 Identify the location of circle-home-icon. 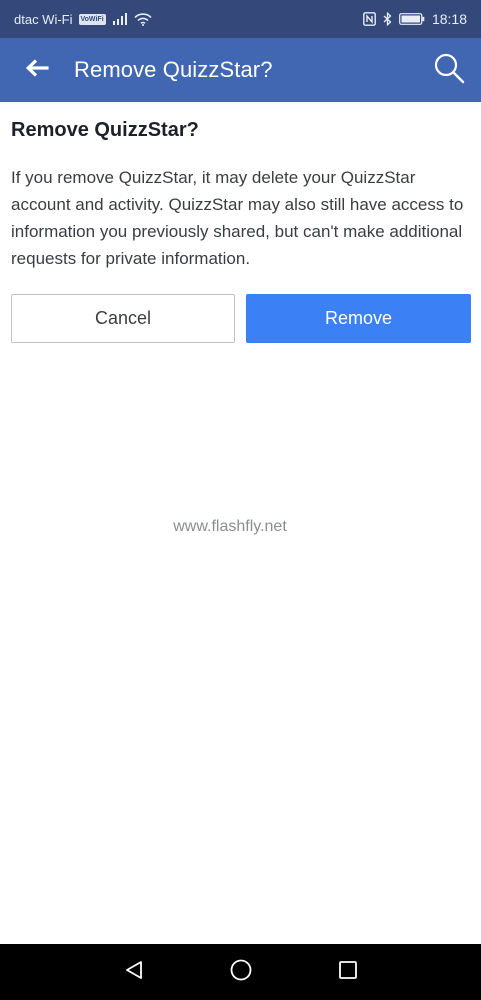
(241, 972).